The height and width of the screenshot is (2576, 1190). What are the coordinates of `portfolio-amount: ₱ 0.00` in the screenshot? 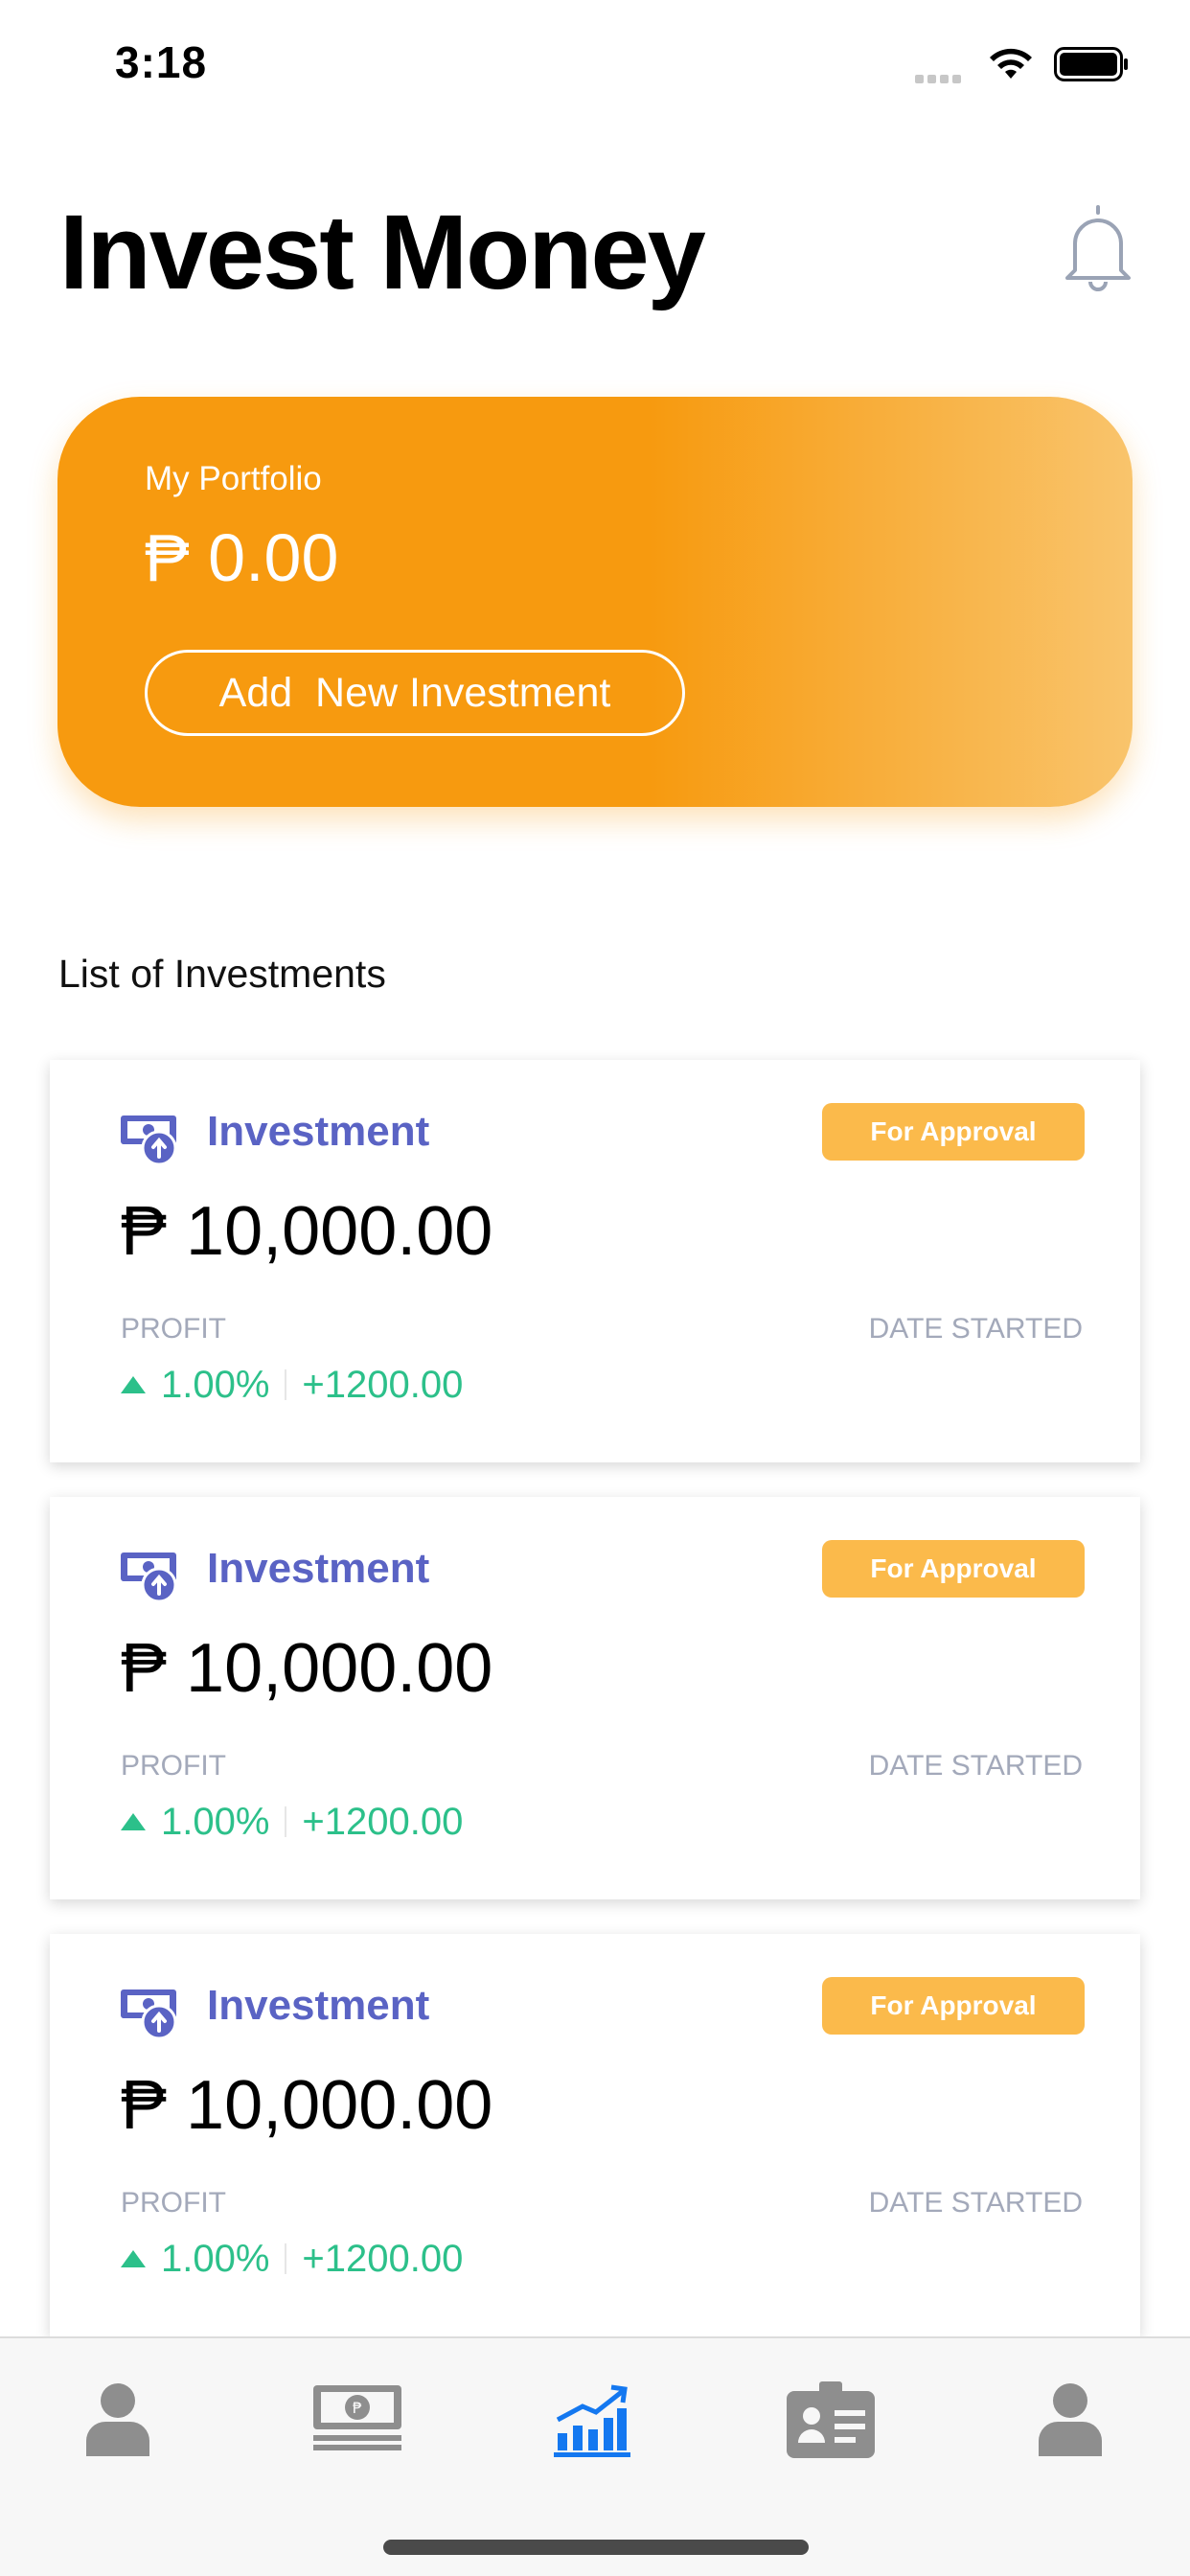 It's located at (242, 557).